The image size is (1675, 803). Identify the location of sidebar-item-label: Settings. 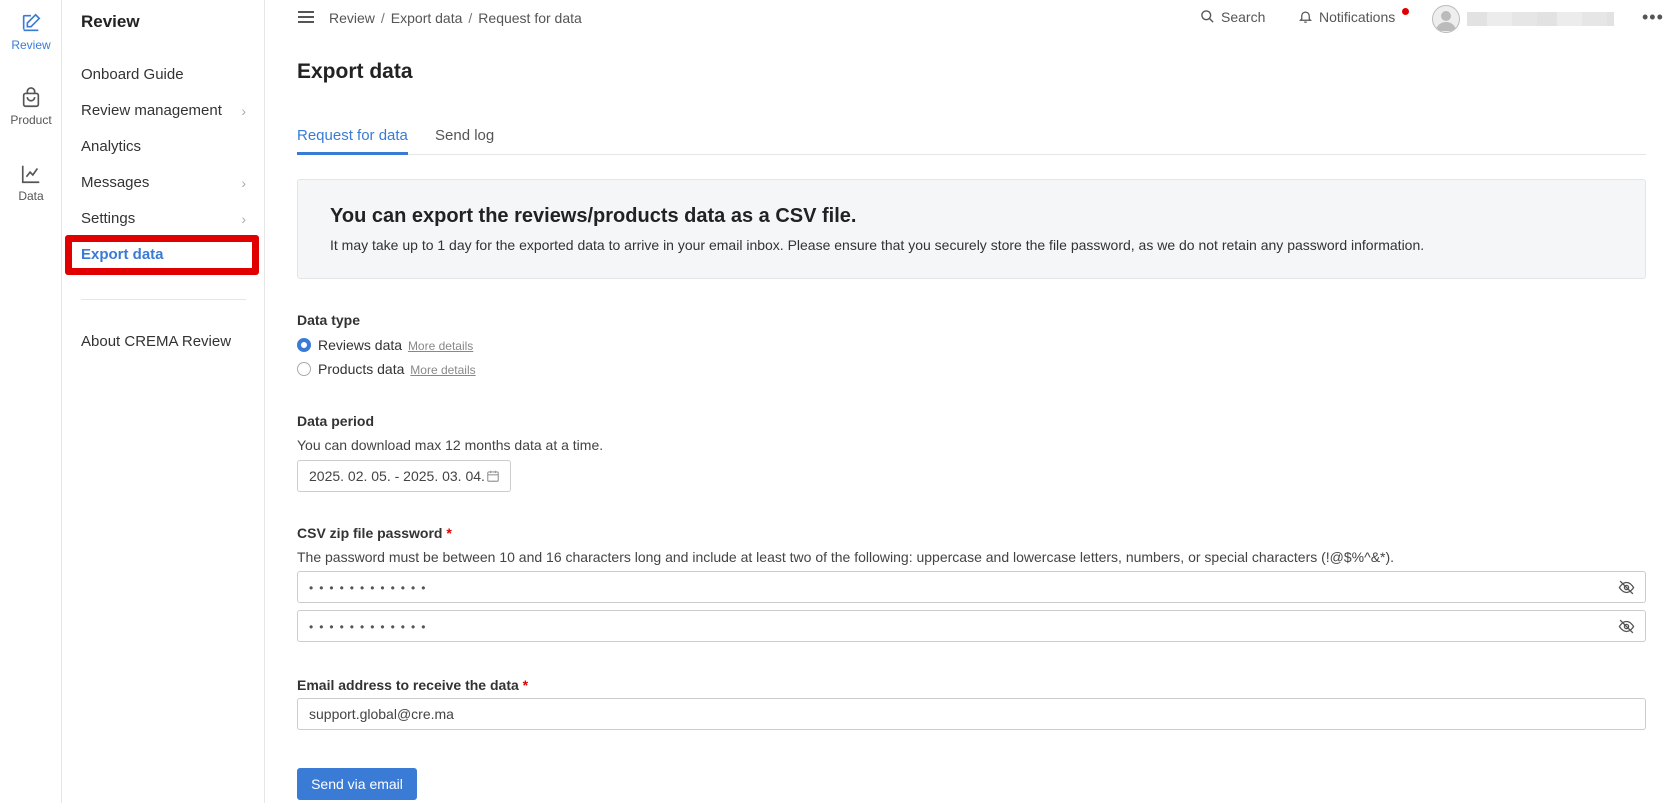
(108, 218).